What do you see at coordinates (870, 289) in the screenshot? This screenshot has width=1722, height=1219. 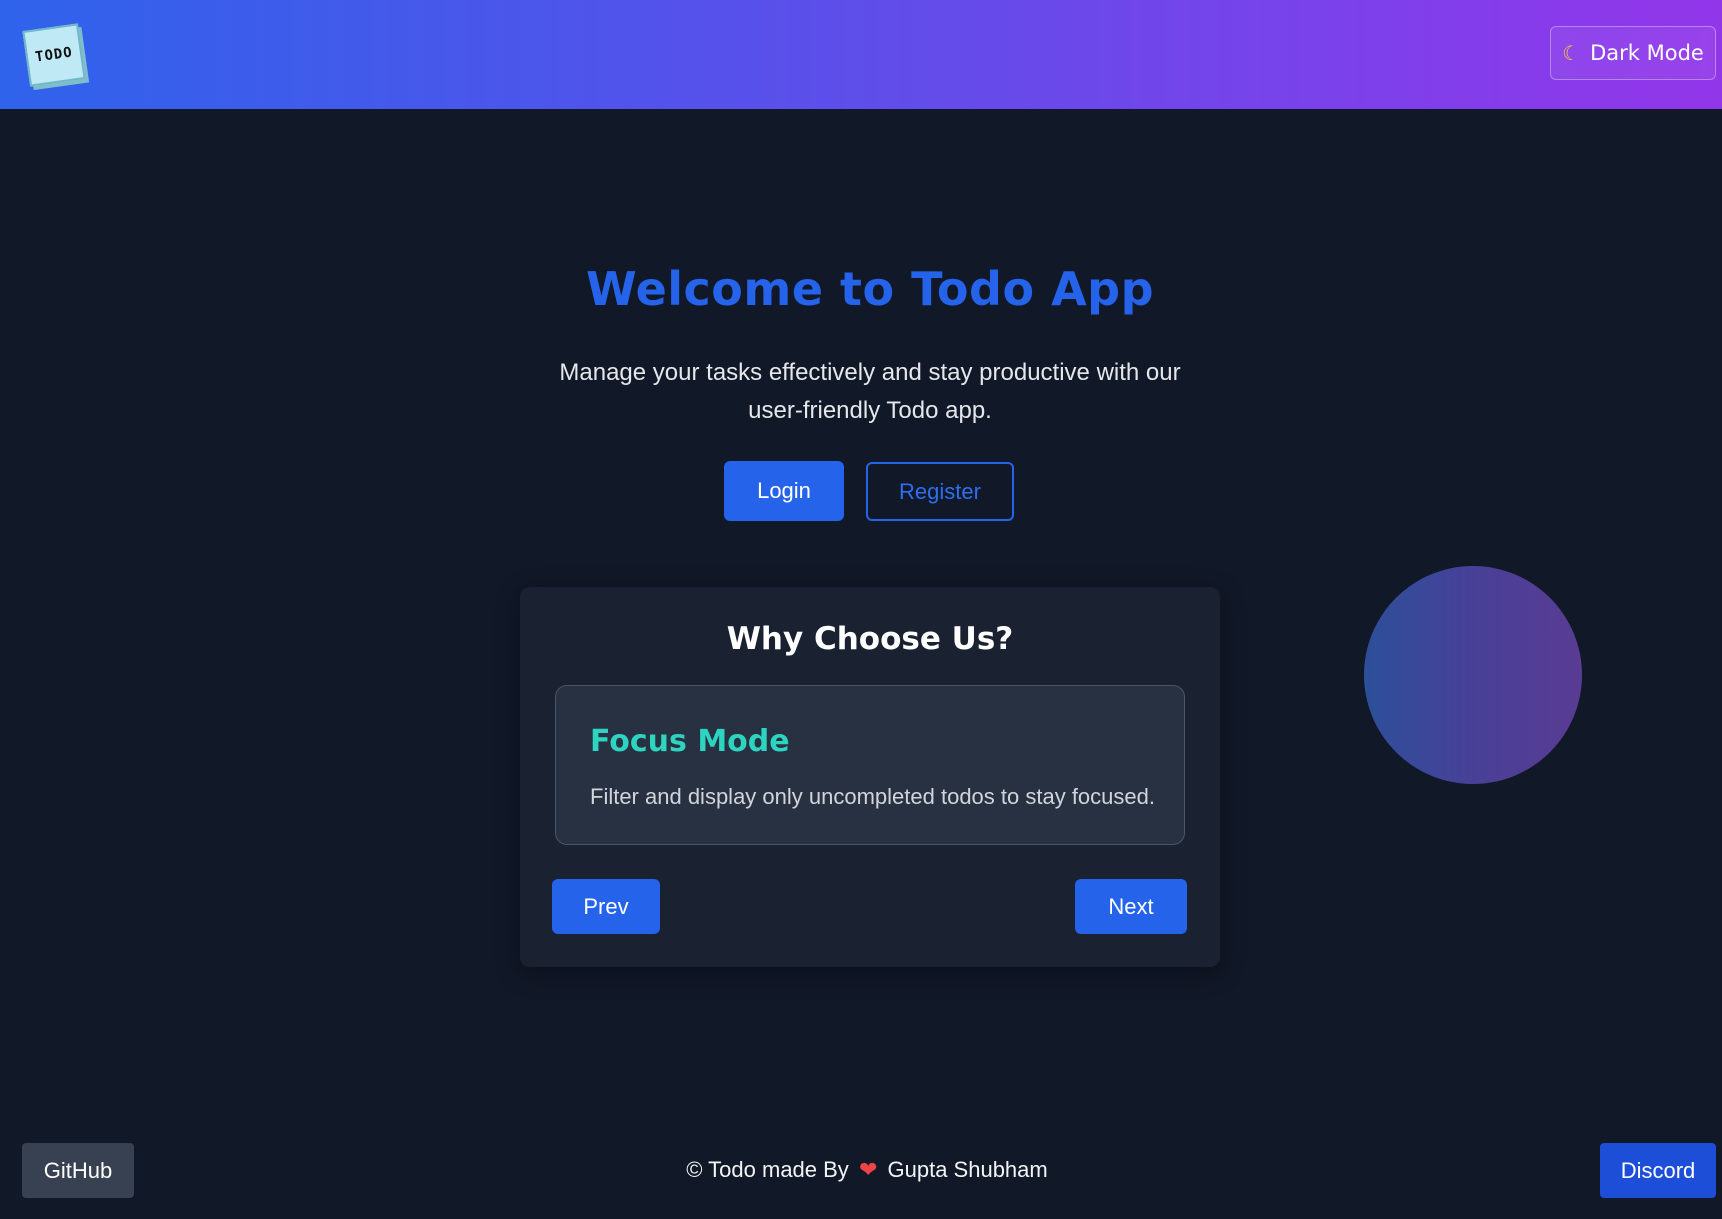 I see `page-title: Welcome to Todo App` at bounding box center [870, 289].